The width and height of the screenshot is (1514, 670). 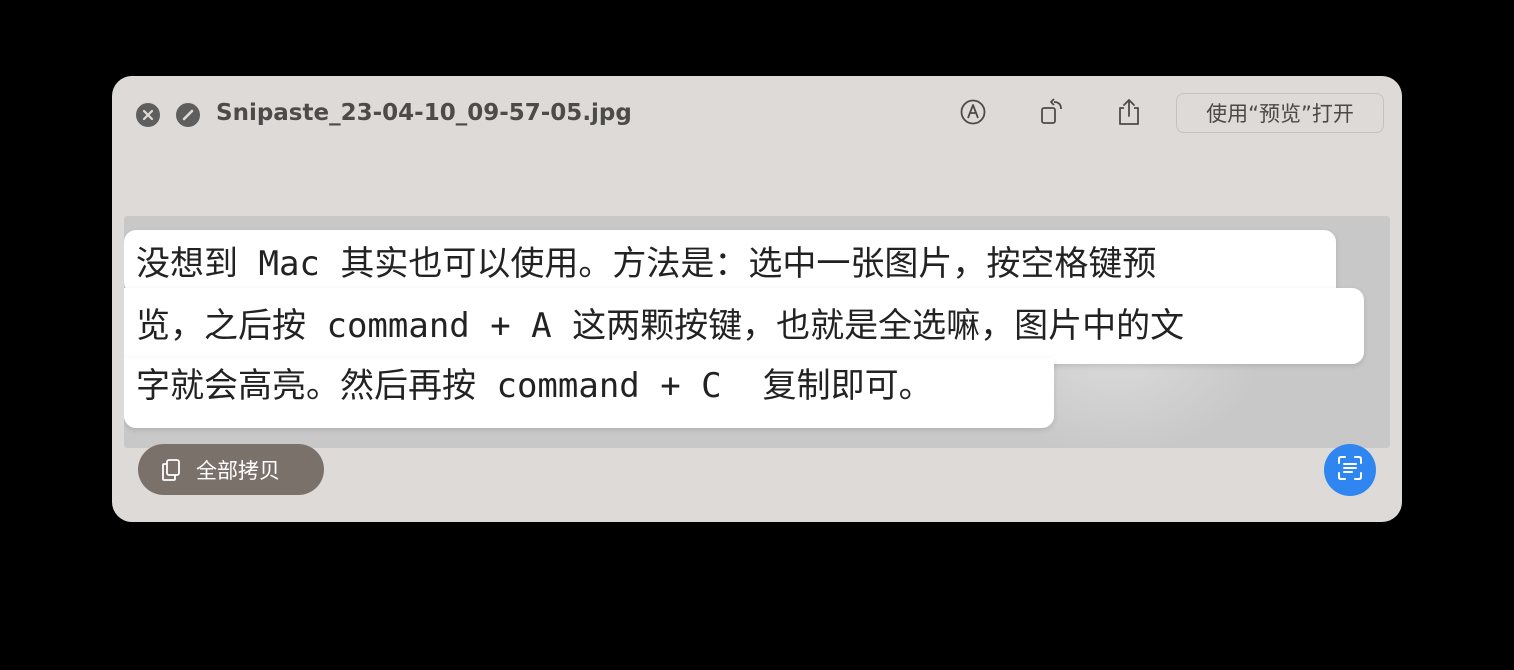 I want to click on ocr-text-line: 字就会高亮。然后再按 command + C 复制即可。, so click(x=534, y=386).